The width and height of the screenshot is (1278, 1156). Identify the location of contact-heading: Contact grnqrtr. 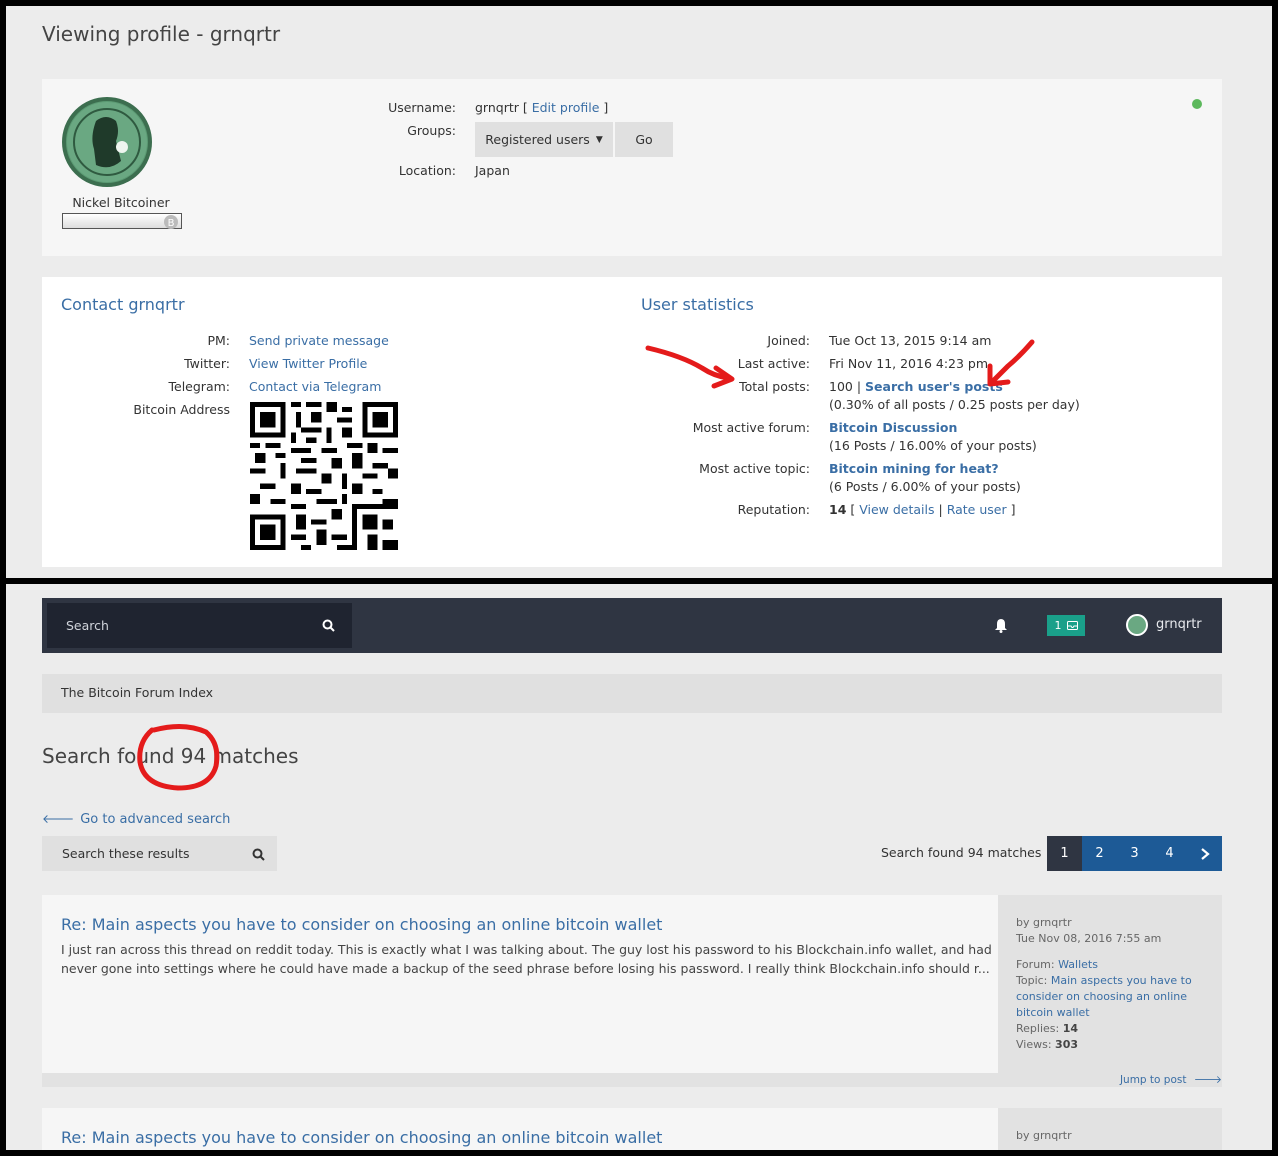
(123, 304).